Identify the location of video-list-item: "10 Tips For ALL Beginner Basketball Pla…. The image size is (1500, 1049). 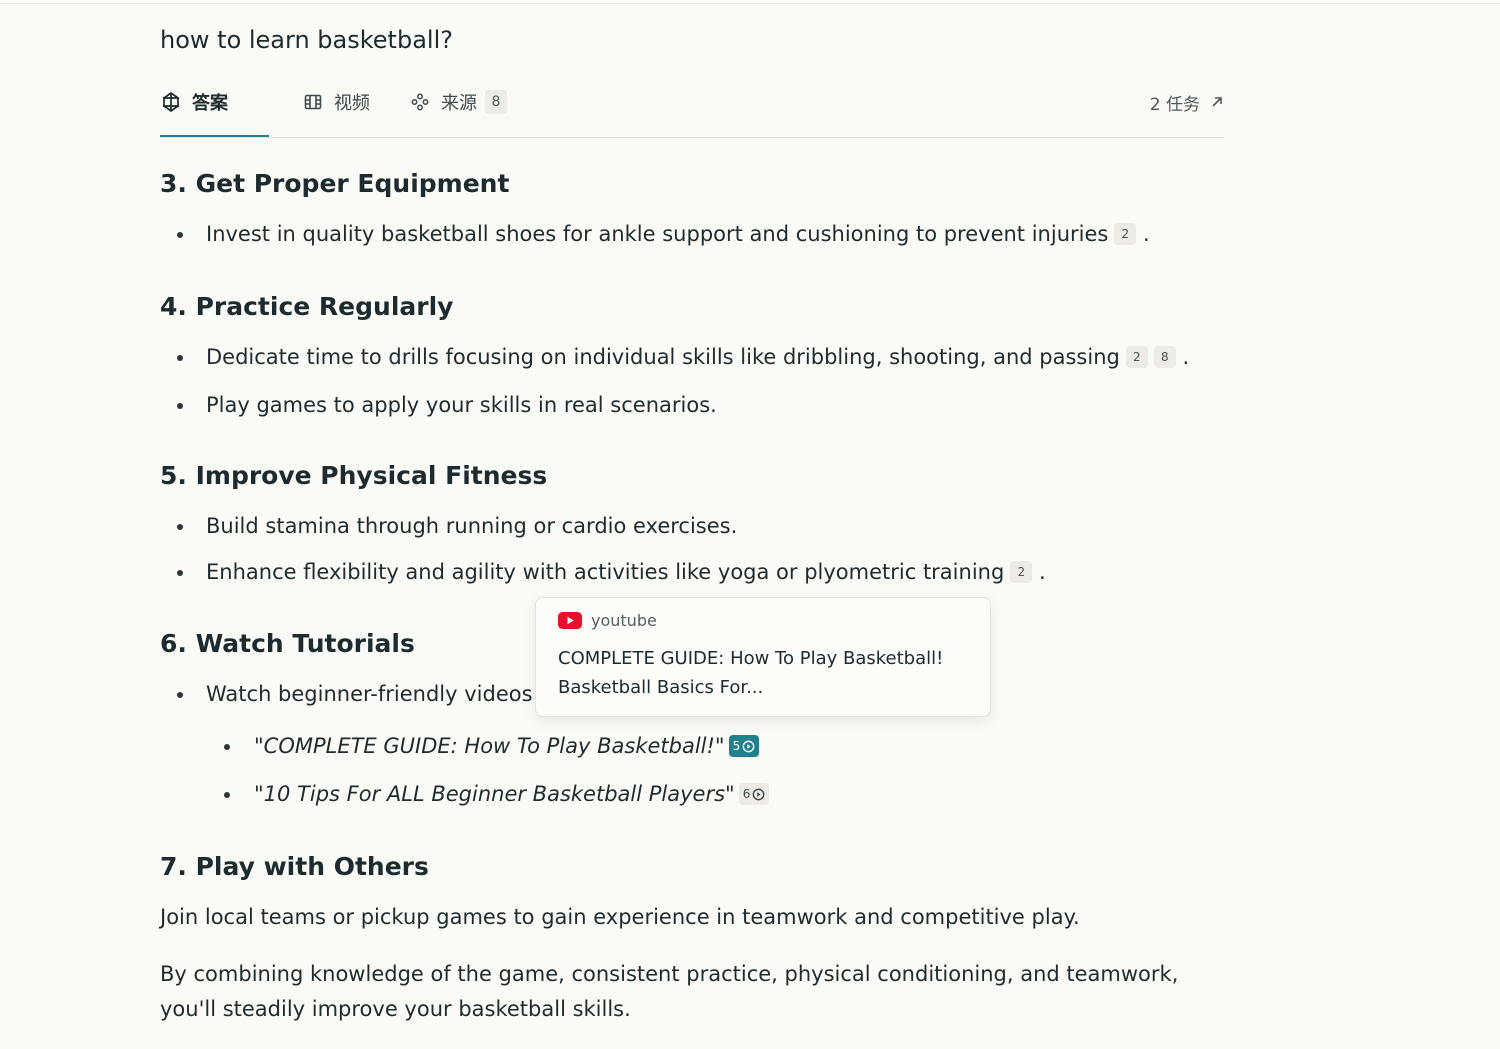
(496, 794).